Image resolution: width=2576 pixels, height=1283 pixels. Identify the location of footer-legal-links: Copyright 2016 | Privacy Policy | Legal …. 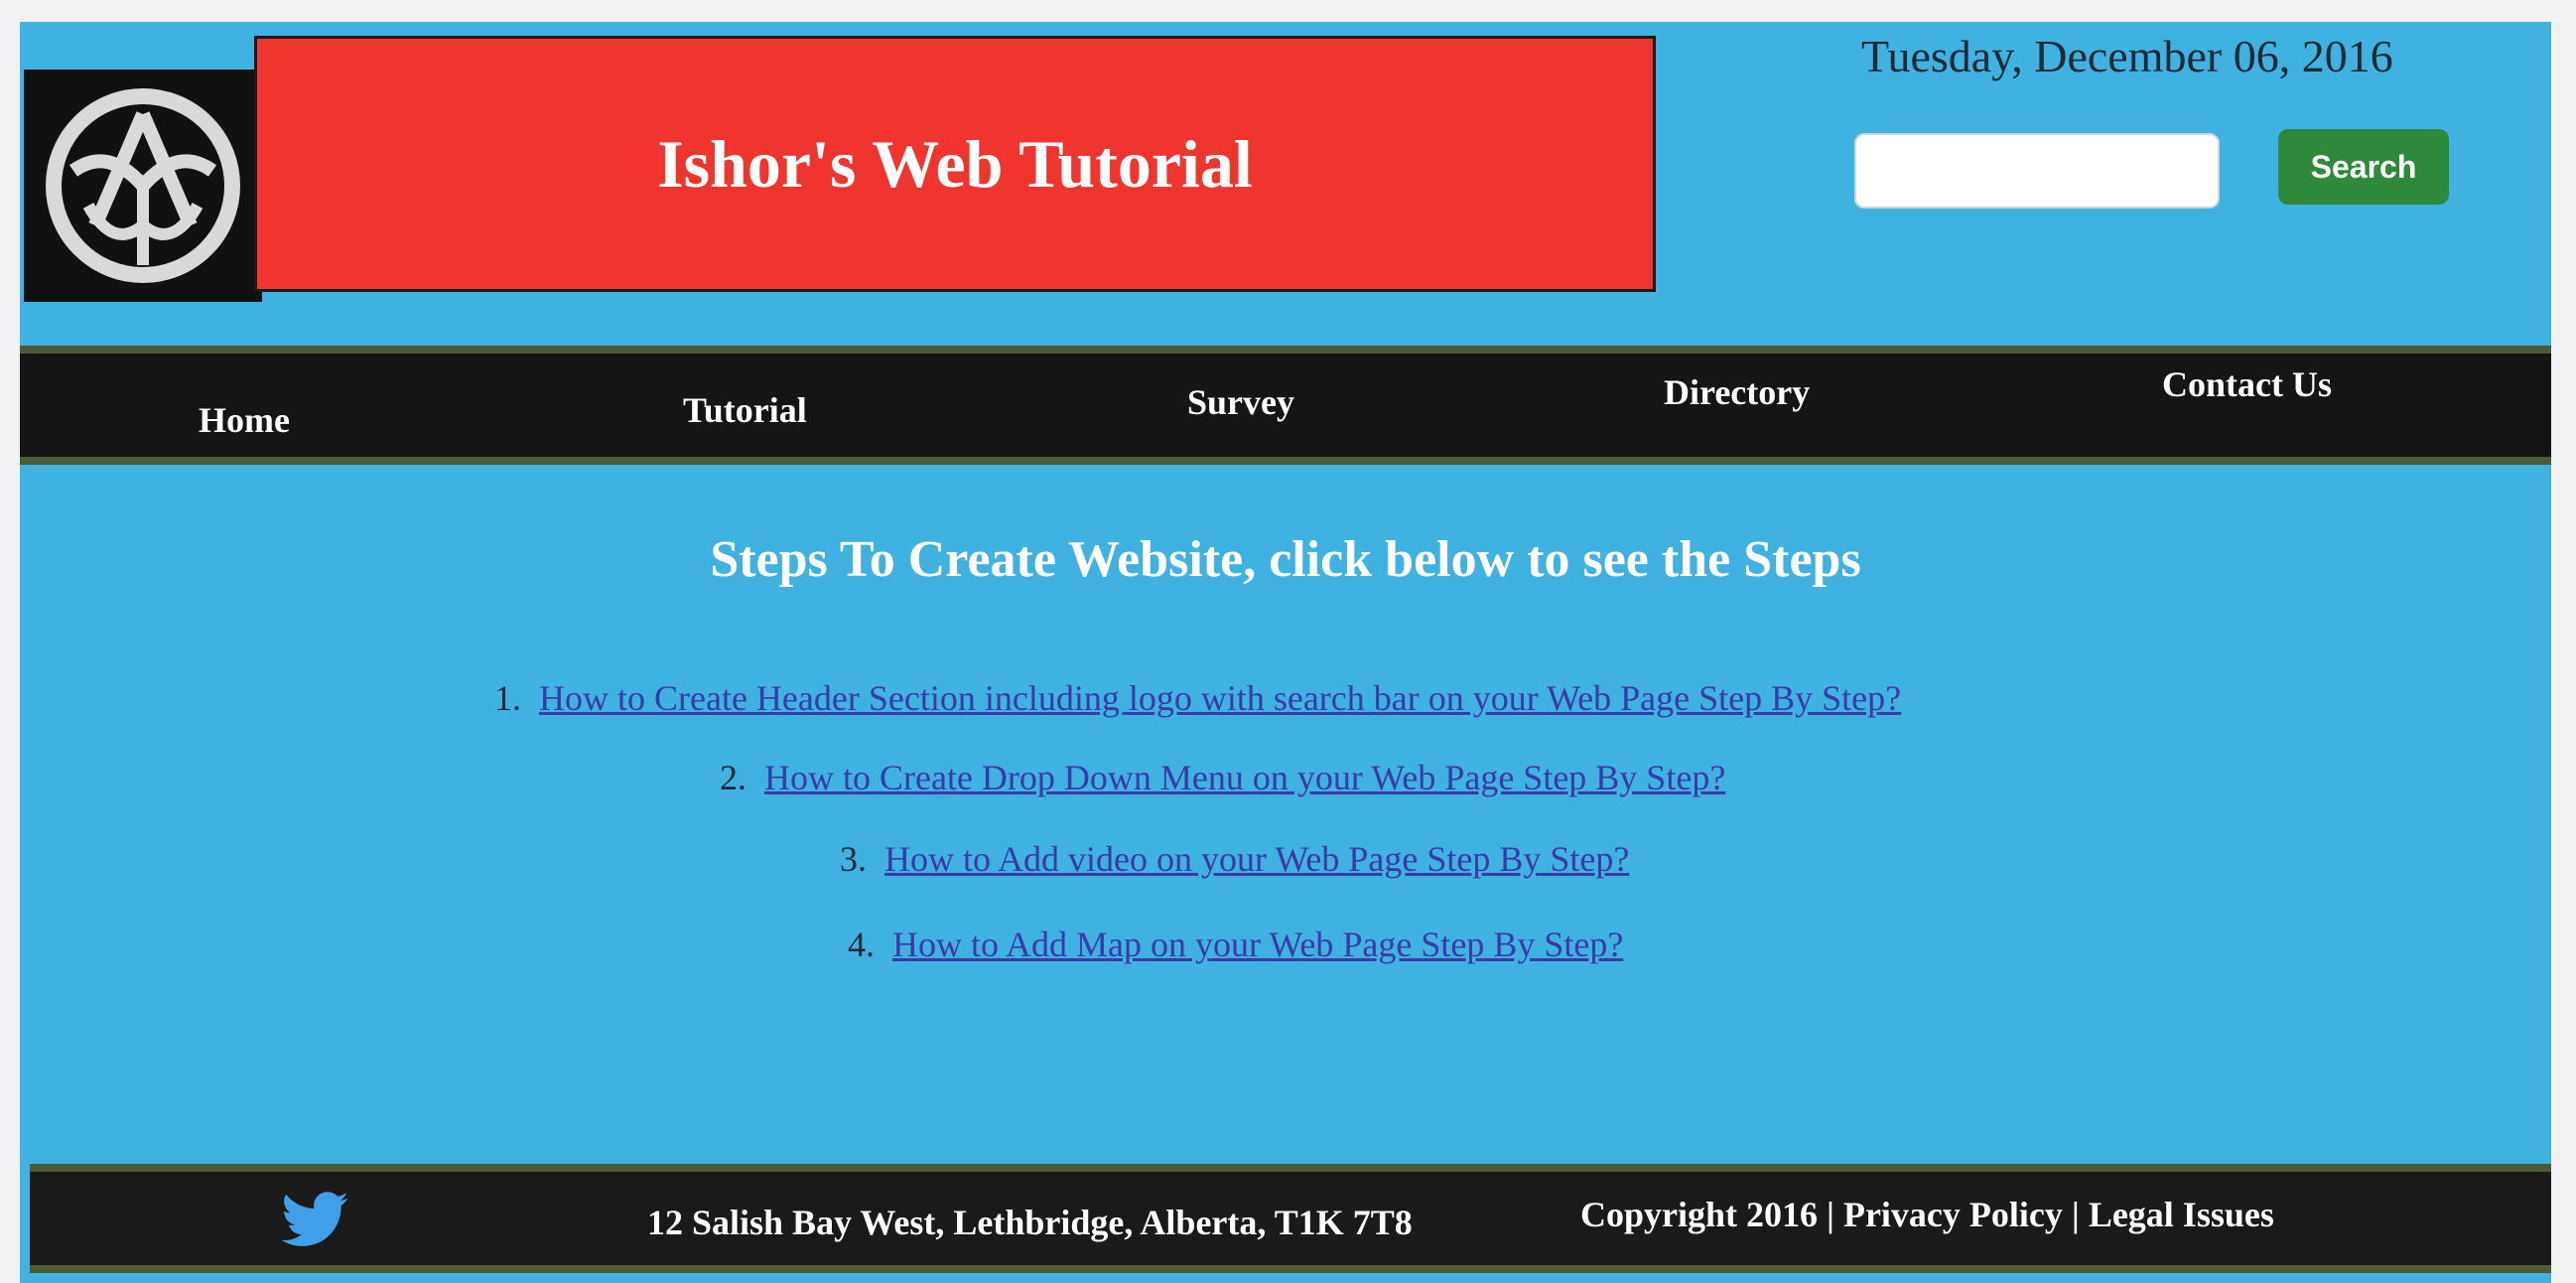
(1927, 1214).